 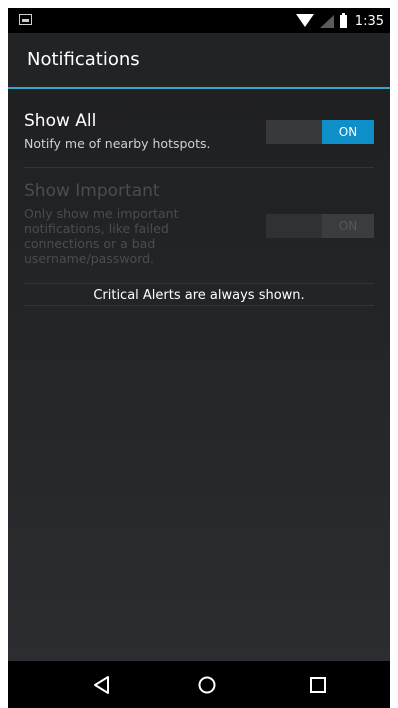 I want to click on status-bar: 1:35, so click(x=199, y=20).